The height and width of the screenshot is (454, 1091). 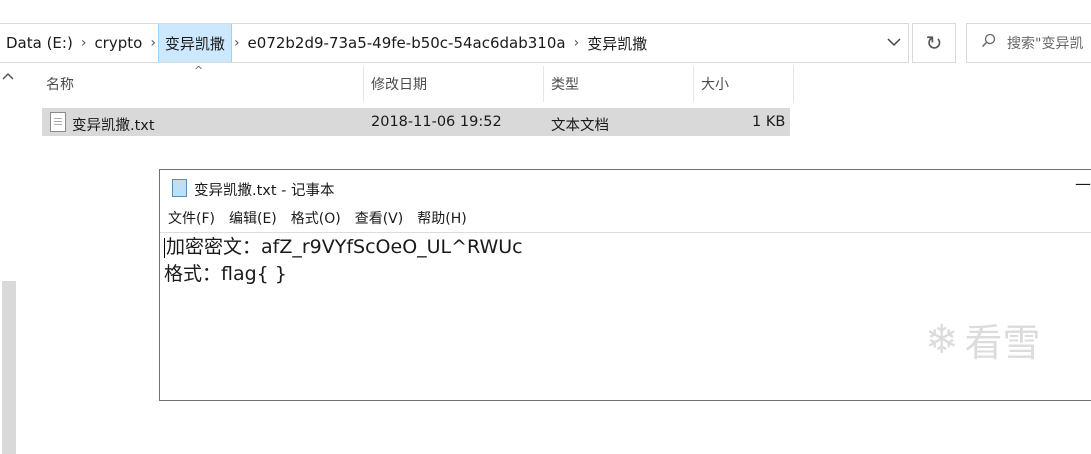 I want to click on search-icon, so click(x=989, y=43).